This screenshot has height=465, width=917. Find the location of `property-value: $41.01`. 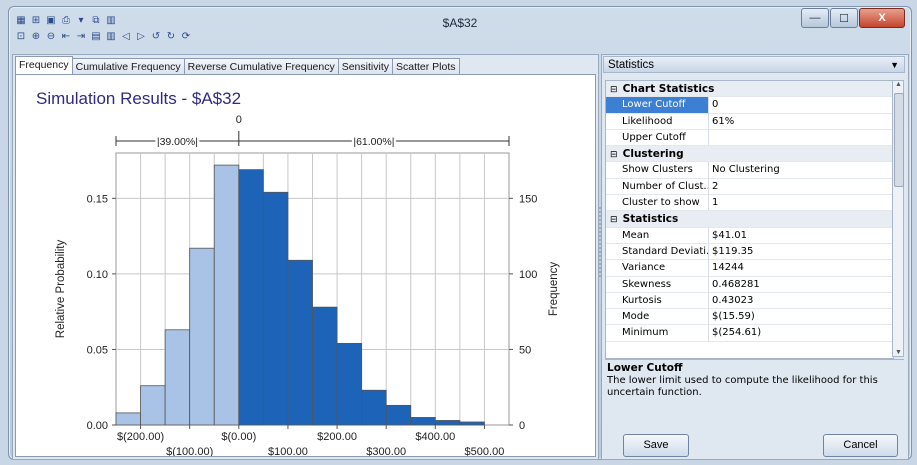

property-value: $41.01 is located at coordinates (801, 236).